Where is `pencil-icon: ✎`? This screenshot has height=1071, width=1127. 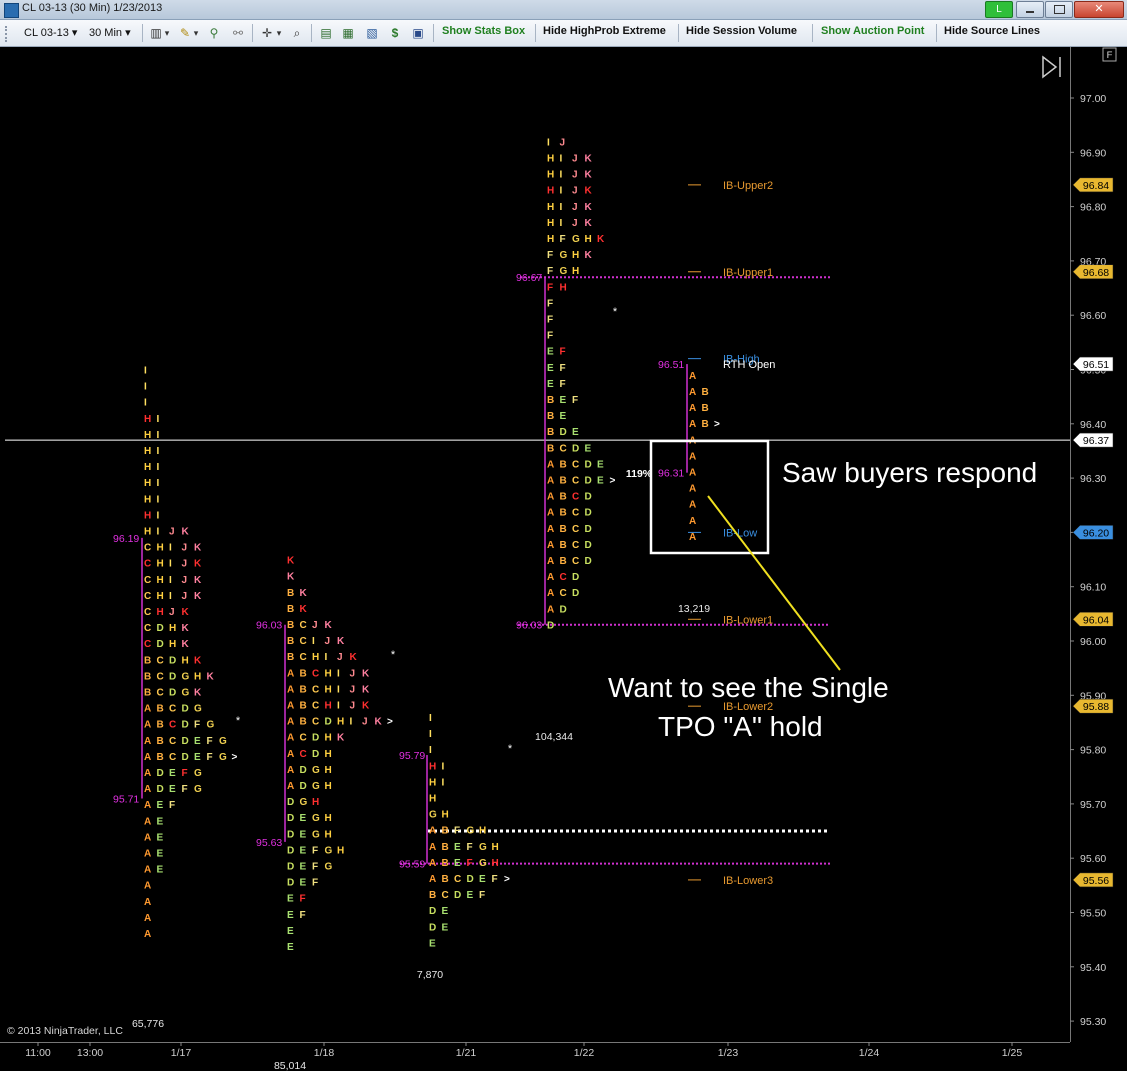
pencil-icon: ✎ is located at coordinates (185, 33).